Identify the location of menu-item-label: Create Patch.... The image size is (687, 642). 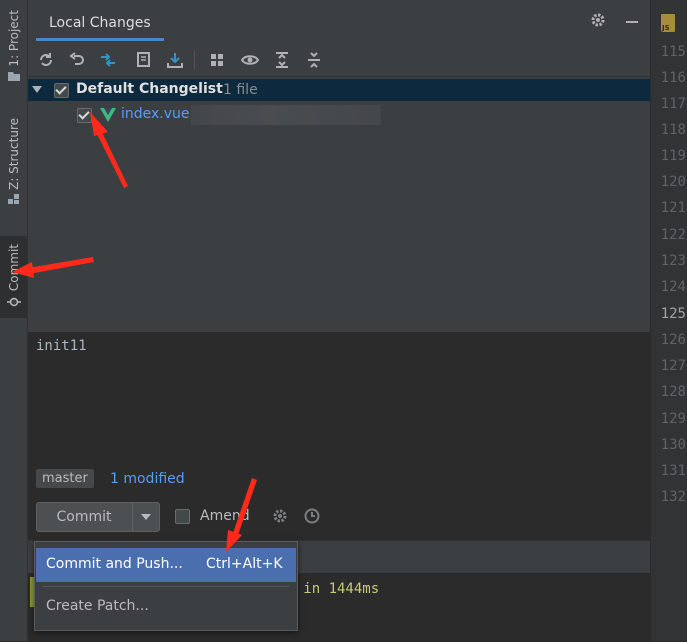
(97, 606).